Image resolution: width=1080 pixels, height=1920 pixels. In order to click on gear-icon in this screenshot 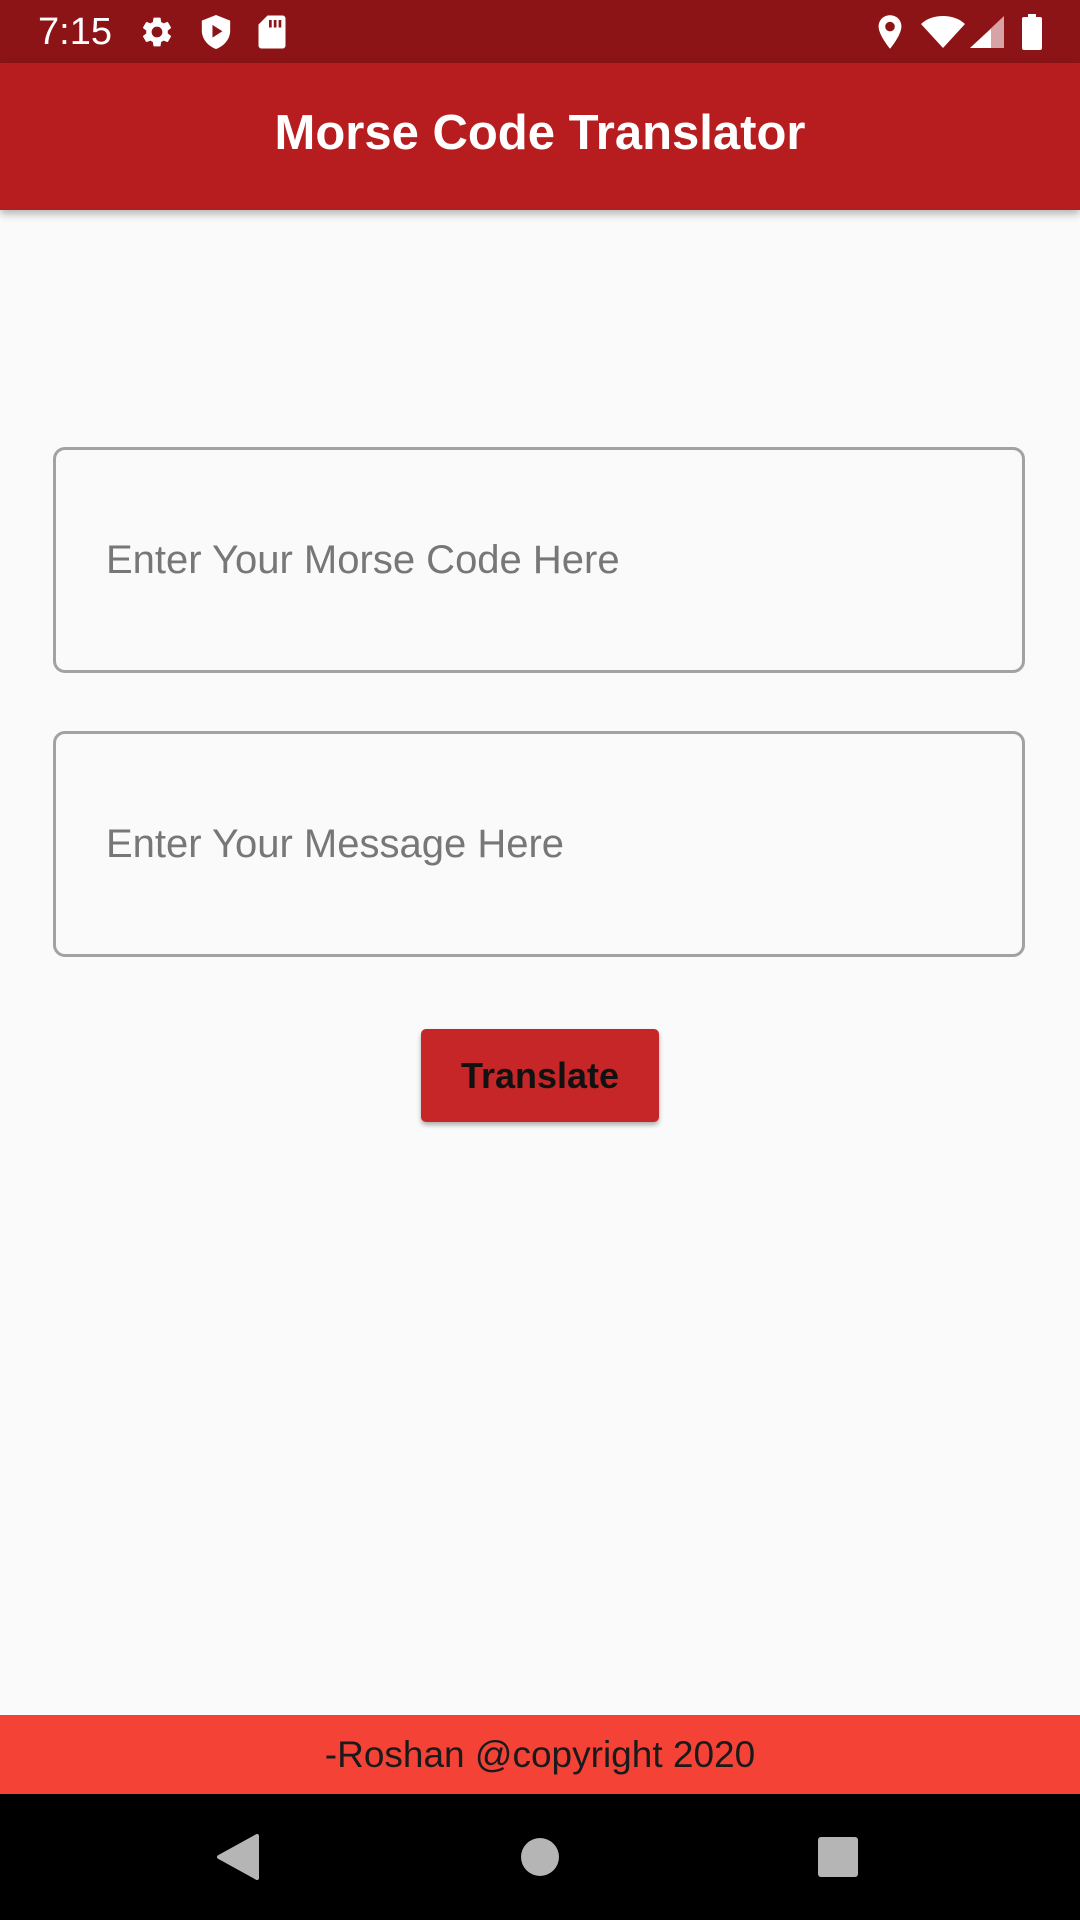, I will do `click(157, 31)`.